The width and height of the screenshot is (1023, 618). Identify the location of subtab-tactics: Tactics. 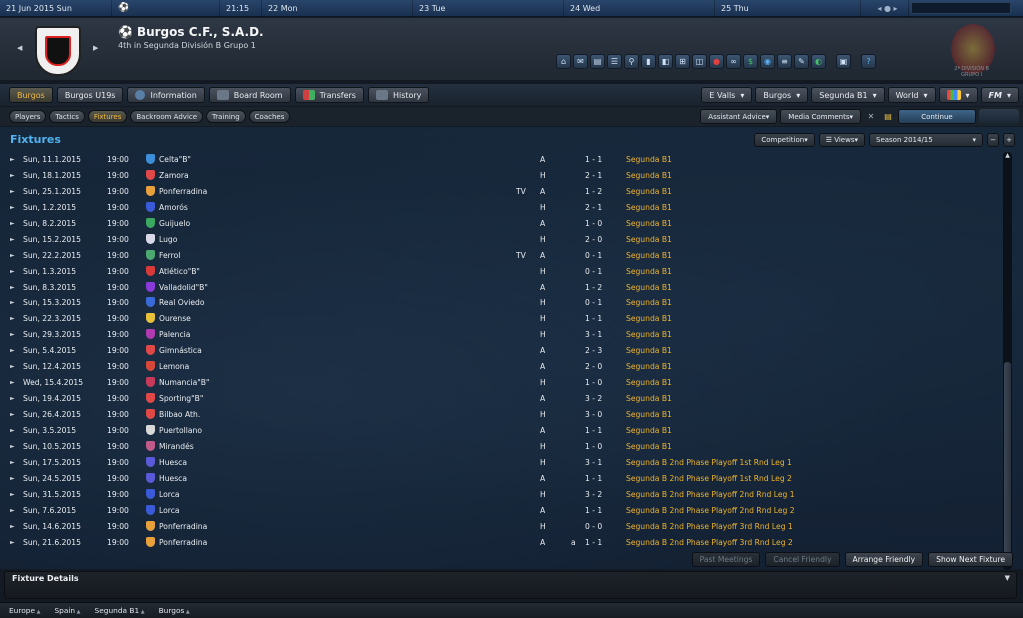
(67, 116).